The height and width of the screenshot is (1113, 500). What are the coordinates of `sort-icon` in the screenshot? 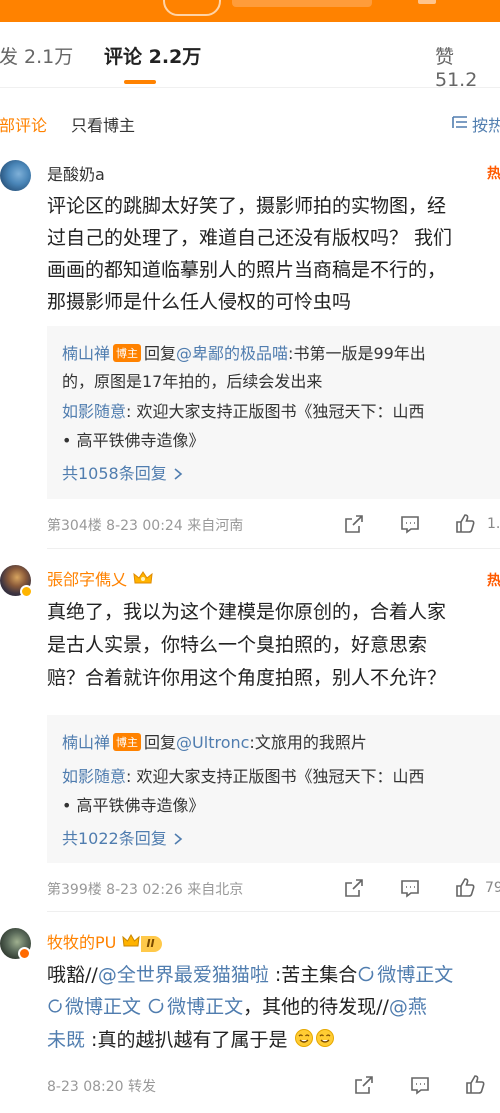 It's located at (460, 122).